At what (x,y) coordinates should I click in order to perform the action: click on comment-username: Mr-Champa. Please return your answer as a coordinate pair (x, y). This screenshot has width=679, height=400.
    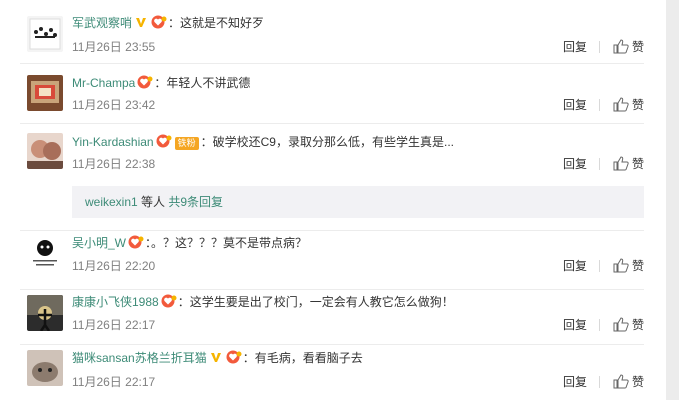
    Looking at the image, I should click on (103, 83).